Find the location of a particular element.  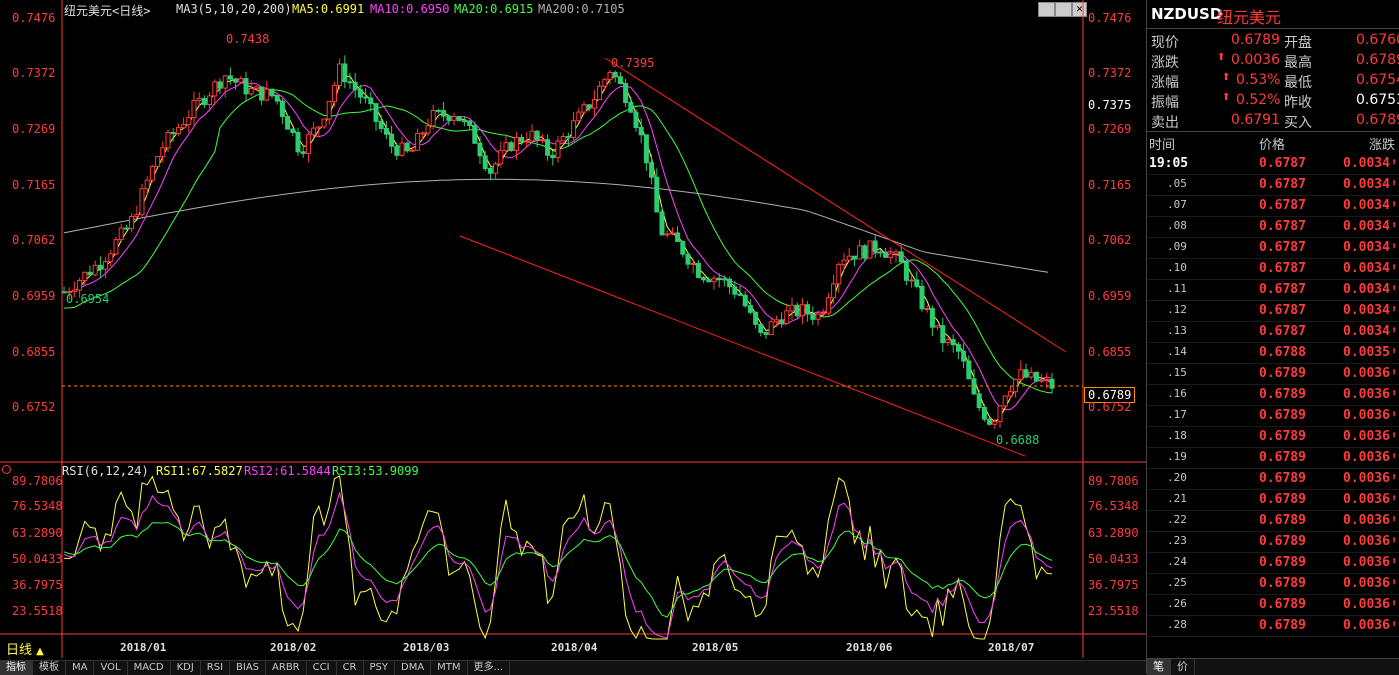

tab-mtm: MTM is located at coordinates (449, 668).